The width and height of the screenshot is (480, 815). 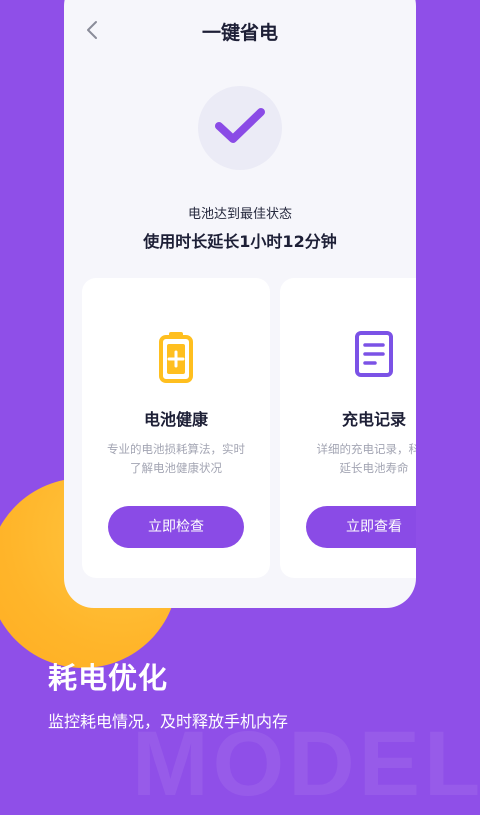 I want to click on view-now-button: 立即查看, so click(x=361, y=527).